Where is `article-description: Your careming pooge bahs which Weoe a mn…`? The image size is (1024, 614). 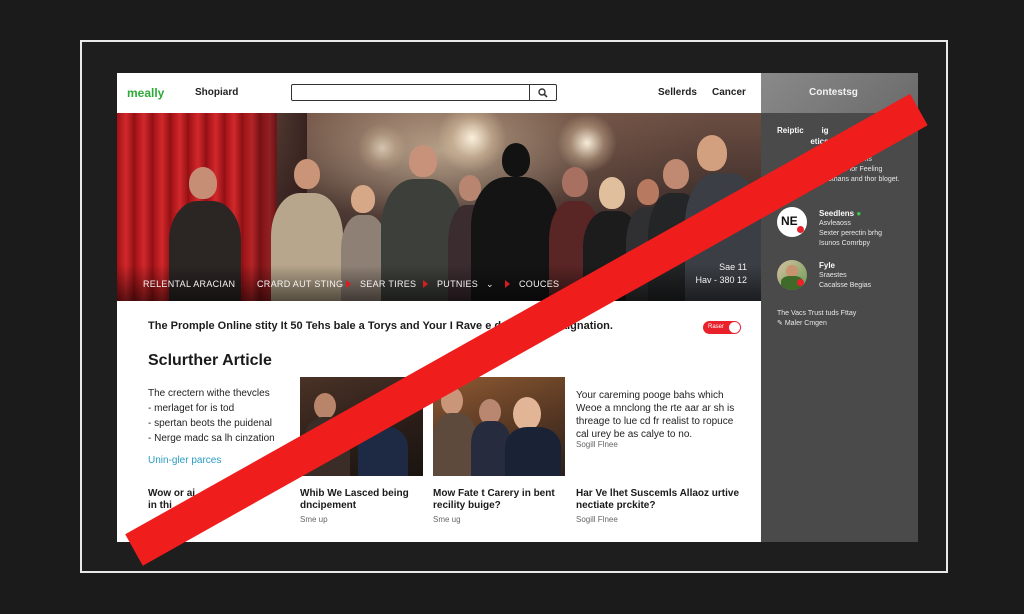
article-description: Your careming pooge bahs which Weoe a mn… is located at coordinates (655, 415).